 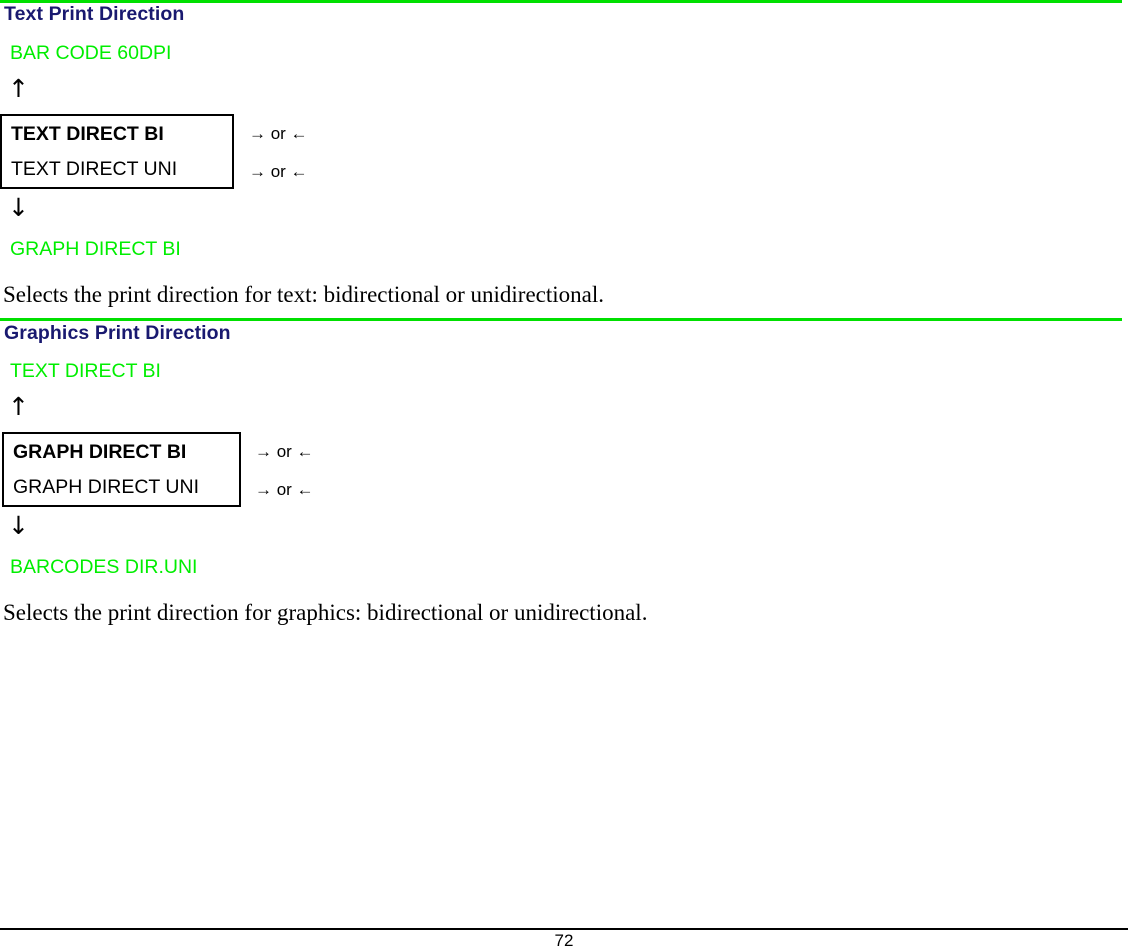 What do you see at coordinates (117, 134) in the screenshot?
I see `menu-option-text-direct-bi: TEXT DIRECT BI` at bounding box center [117, 134].